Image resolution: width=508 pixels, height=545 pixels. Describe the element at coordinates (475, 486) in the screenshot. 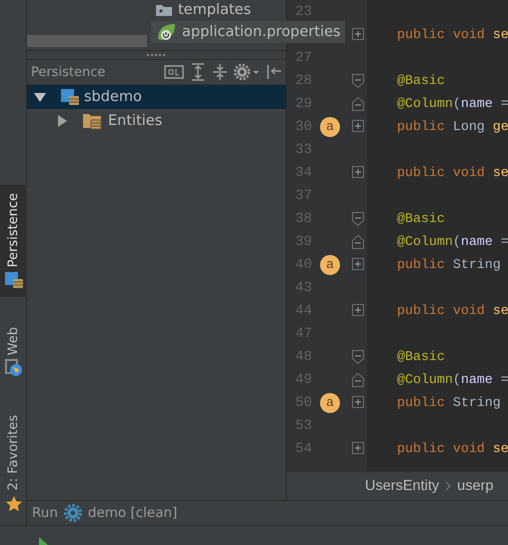

I see `breadcrumb-item: userp` at that location.